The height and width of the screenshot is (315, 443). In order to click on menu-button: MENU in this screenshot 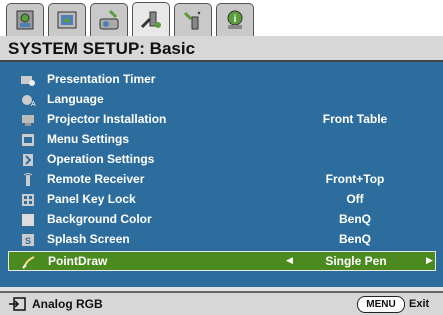, I will do `click(381, 304)`.